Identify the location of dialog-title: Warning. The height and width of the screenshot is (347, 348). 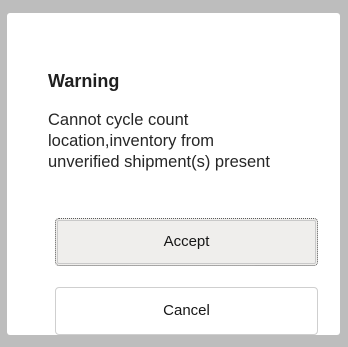
(84, 81).